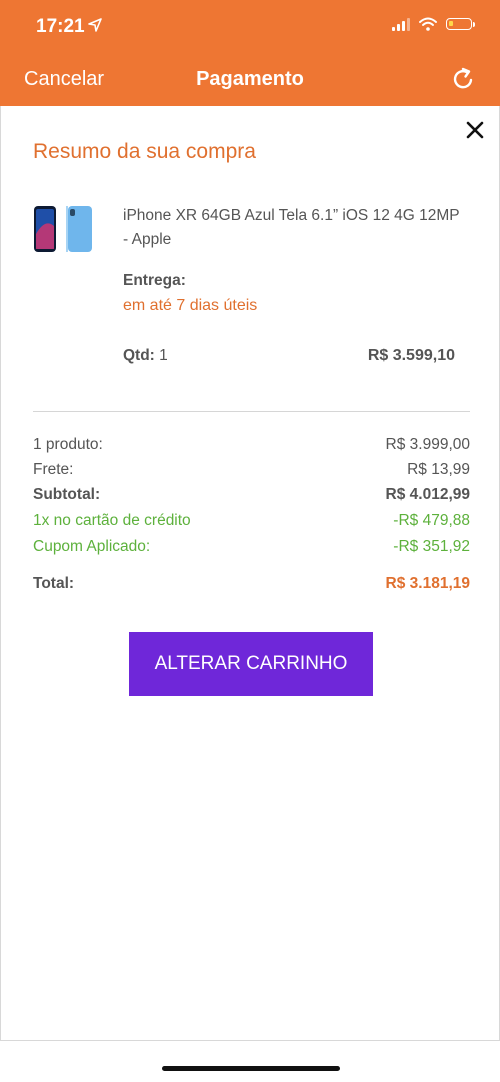 This screenshot has width=500, height=1082. Describe the element at coordinates (139, 355) in the screenshot. I see `quantity-label: Qtd:` at that location.